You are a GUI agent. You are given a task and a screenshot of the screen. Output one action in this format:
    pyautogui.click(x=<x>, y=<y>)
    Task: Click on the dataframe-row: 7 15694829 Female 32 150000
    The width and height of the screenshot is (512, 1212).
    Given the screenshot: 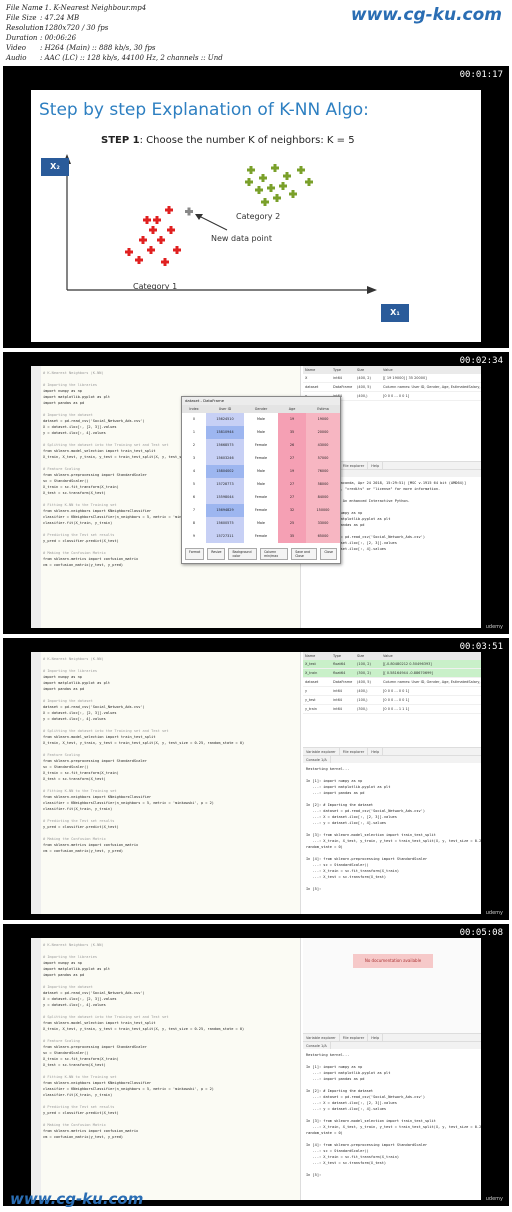 What is the action you would take?
    pyautogui.click(x=261, y=510)
    